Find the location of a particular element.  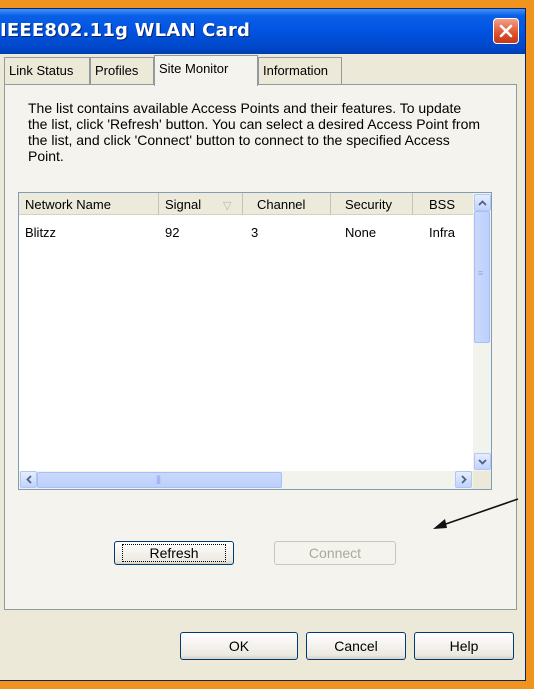

scroll-left-button is located at coordinates (28, 479).